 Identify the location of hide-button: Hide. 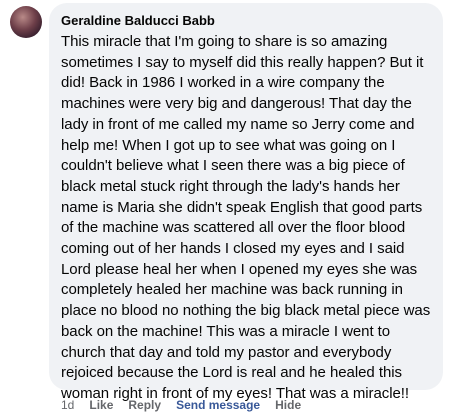
(288, 405).